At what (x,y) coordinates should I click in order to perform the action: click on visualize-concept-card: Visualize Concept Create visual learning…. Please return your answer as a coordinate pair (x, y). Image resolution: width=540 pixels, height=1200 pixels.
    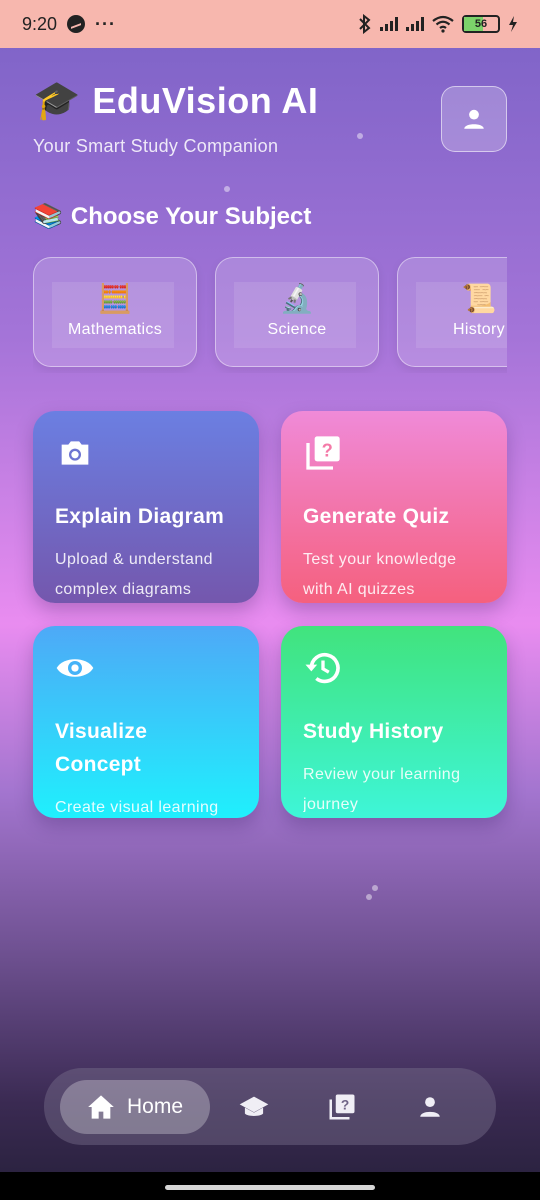
    Looking at the image, I should click on (146, 722).